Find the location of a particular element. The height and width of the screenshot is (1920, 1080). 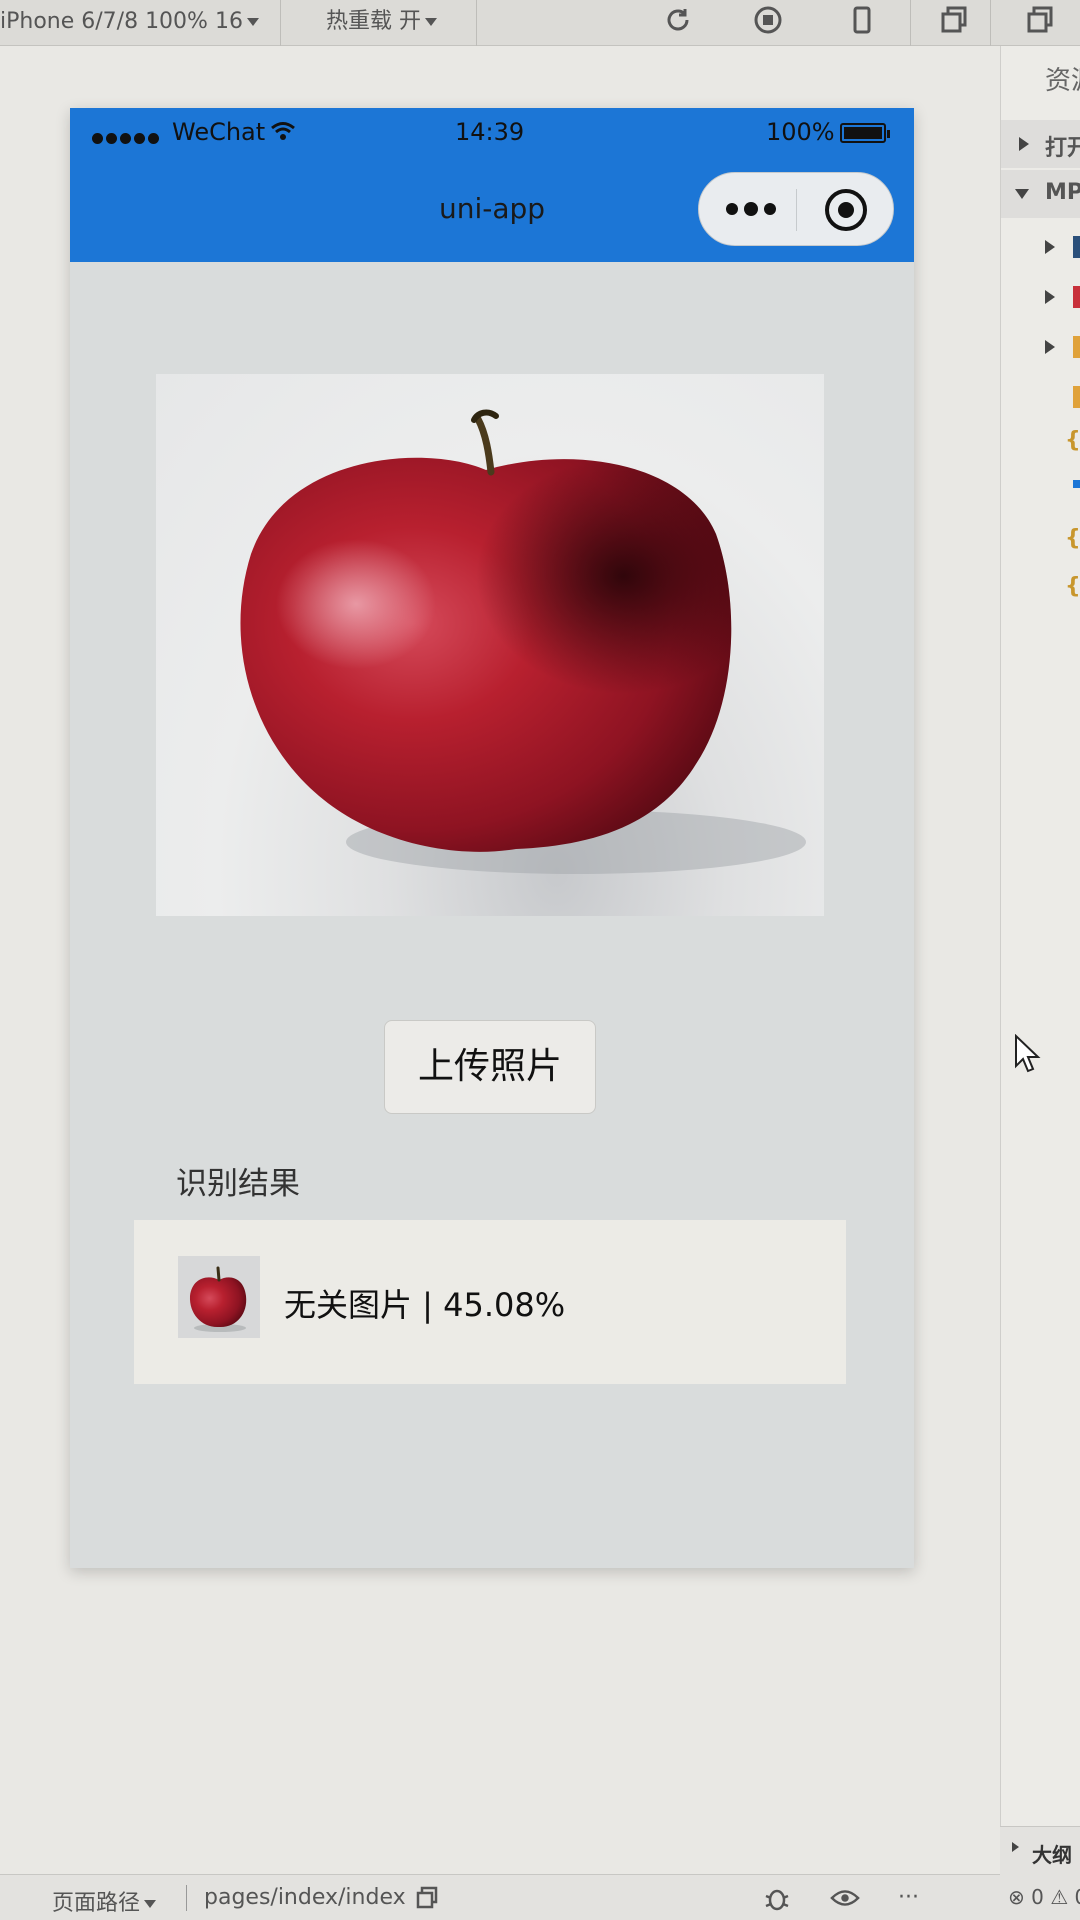

apple-image is located at coordinates (523, 641).